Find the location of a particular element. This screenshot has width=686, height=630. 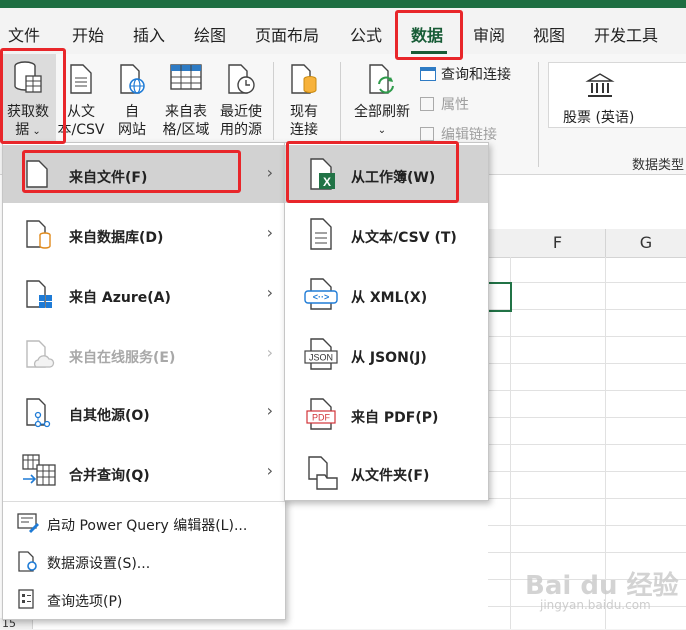

submenu-item-from-folder: 从文件夹(F) is located at coordinates (386, 472).